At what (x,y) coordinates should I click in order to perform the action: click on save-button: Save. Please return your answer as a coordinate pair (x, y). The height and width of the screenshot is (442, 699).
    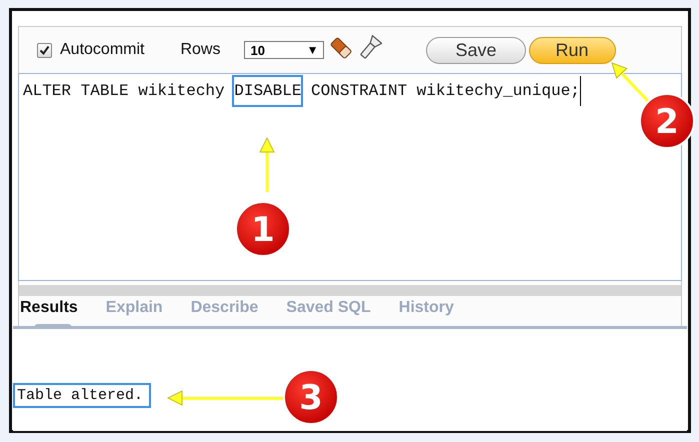
    Looking at the image, I should click on (476, 50).